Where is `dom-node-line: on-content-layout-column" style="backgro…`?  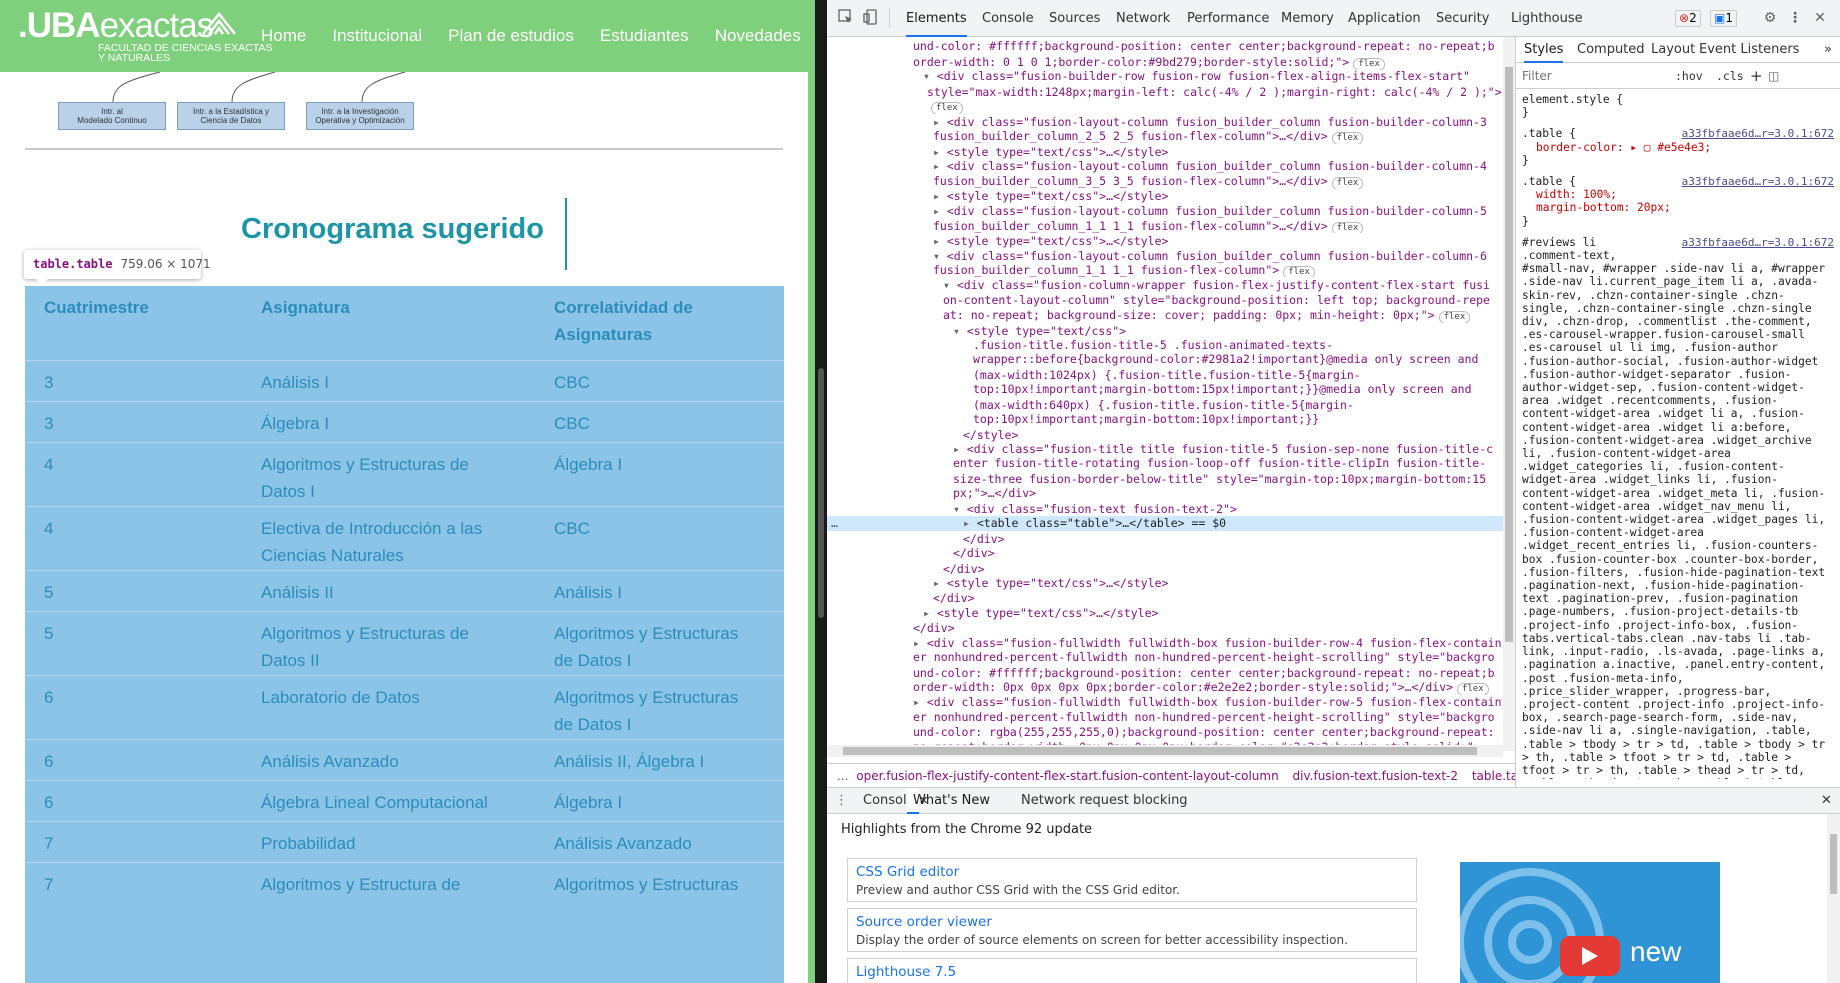 dom-node-line: on-content-layout-column" style="backgro… is located at coordinates (1167, 300).